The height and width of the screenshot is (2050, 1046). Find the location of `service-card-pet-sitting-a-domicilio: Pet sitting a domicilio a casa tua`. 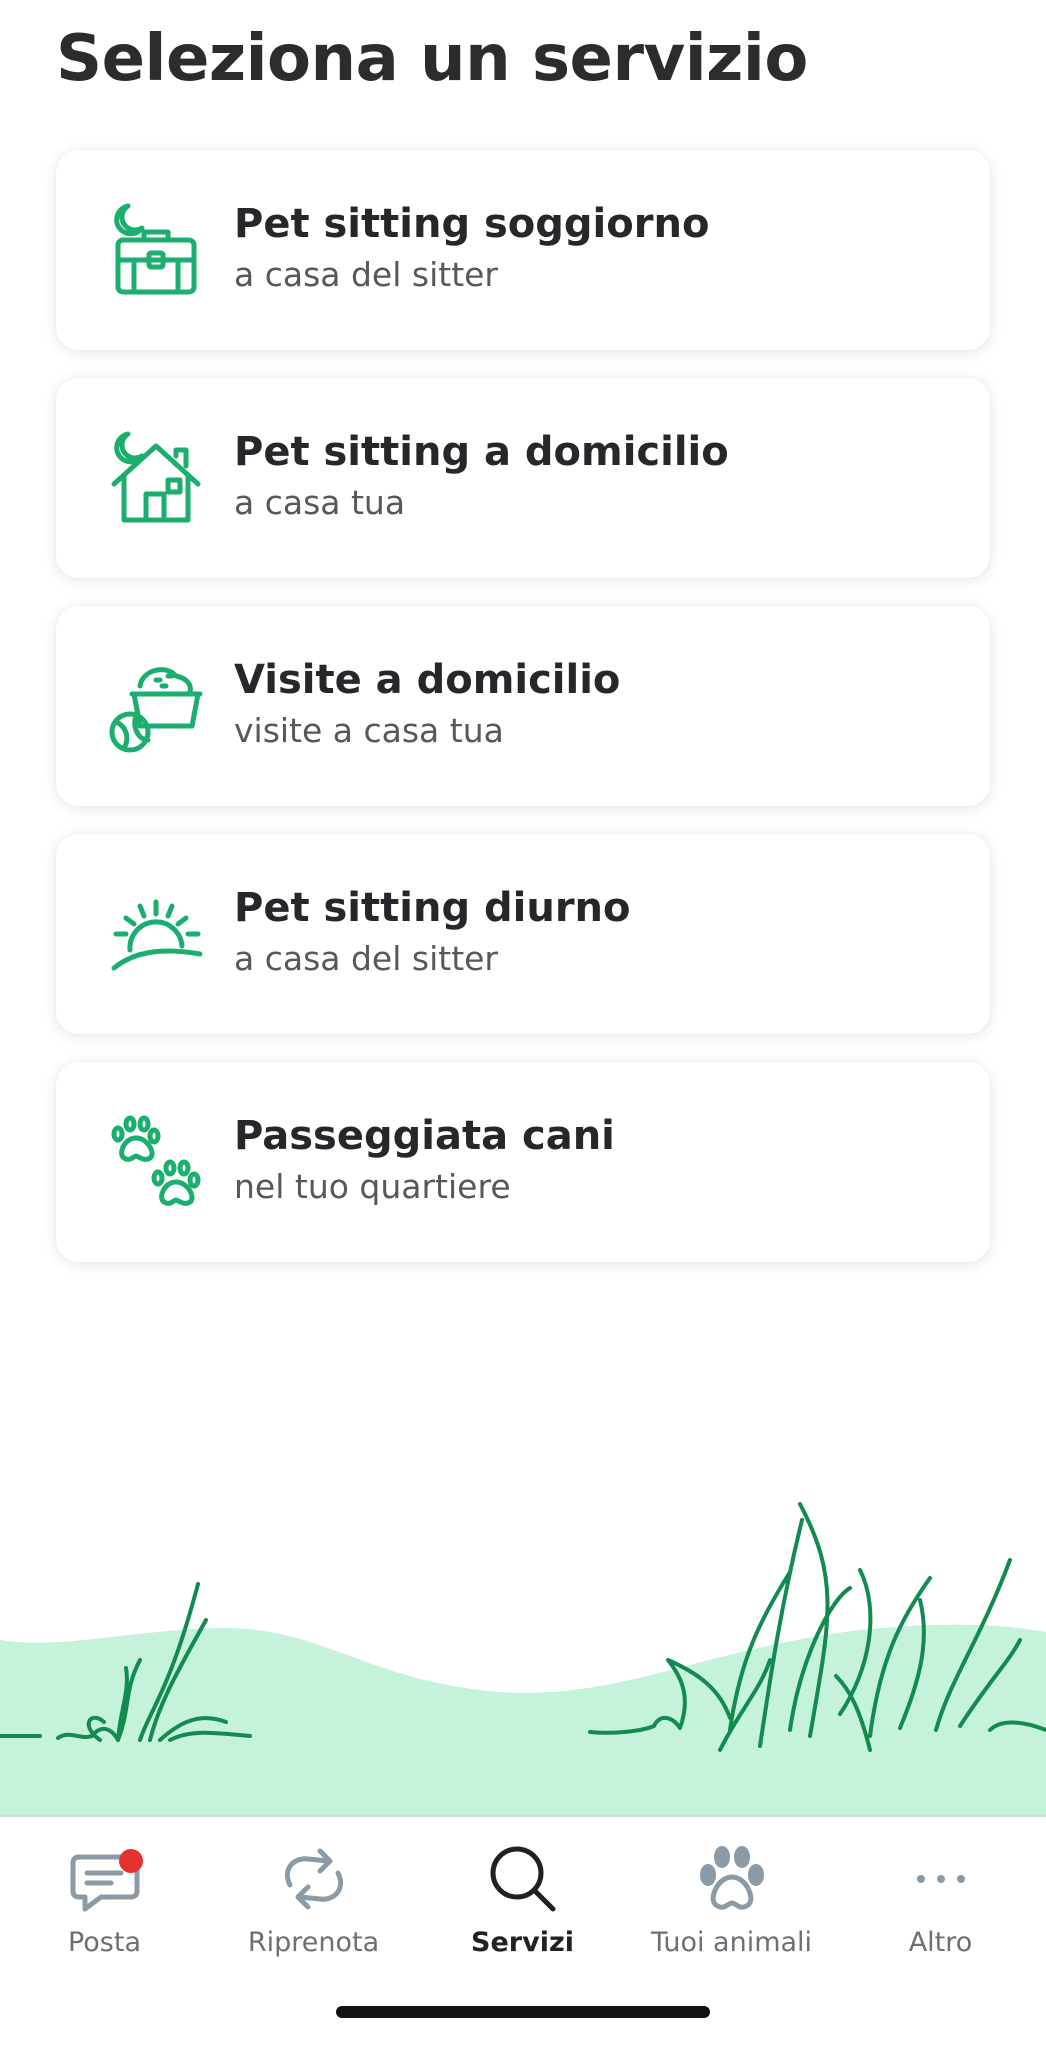

service-card-pet-sitting-a-domicilio: Pet sitting a domicilio a casa tua is located at coordinates (523, 478).